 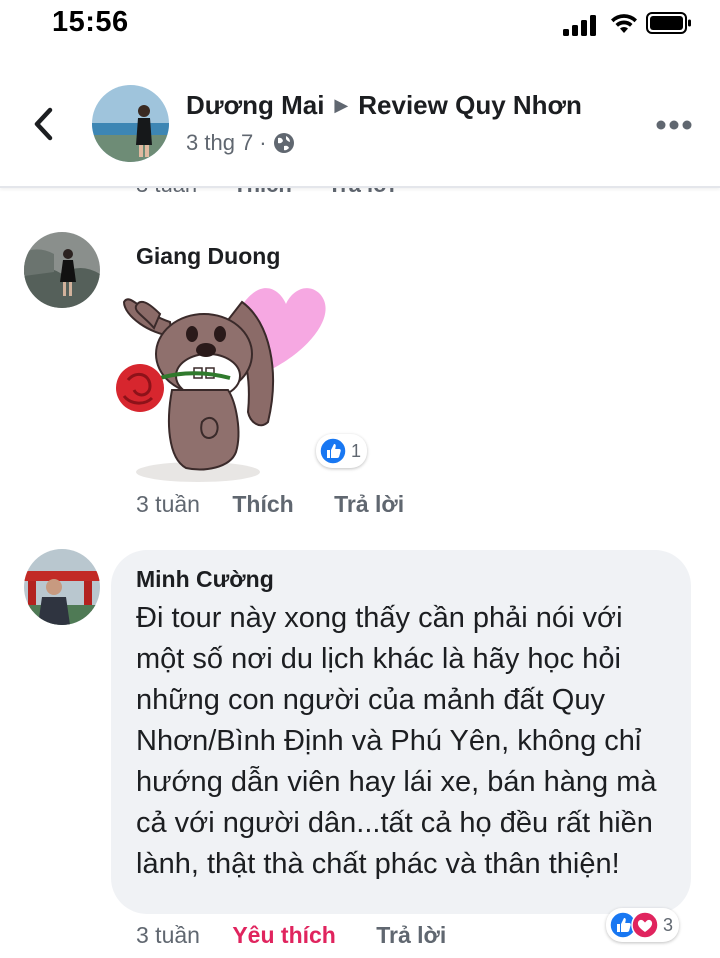 I want to click on commenter-avatar-minh, so click(x=62, y=587).